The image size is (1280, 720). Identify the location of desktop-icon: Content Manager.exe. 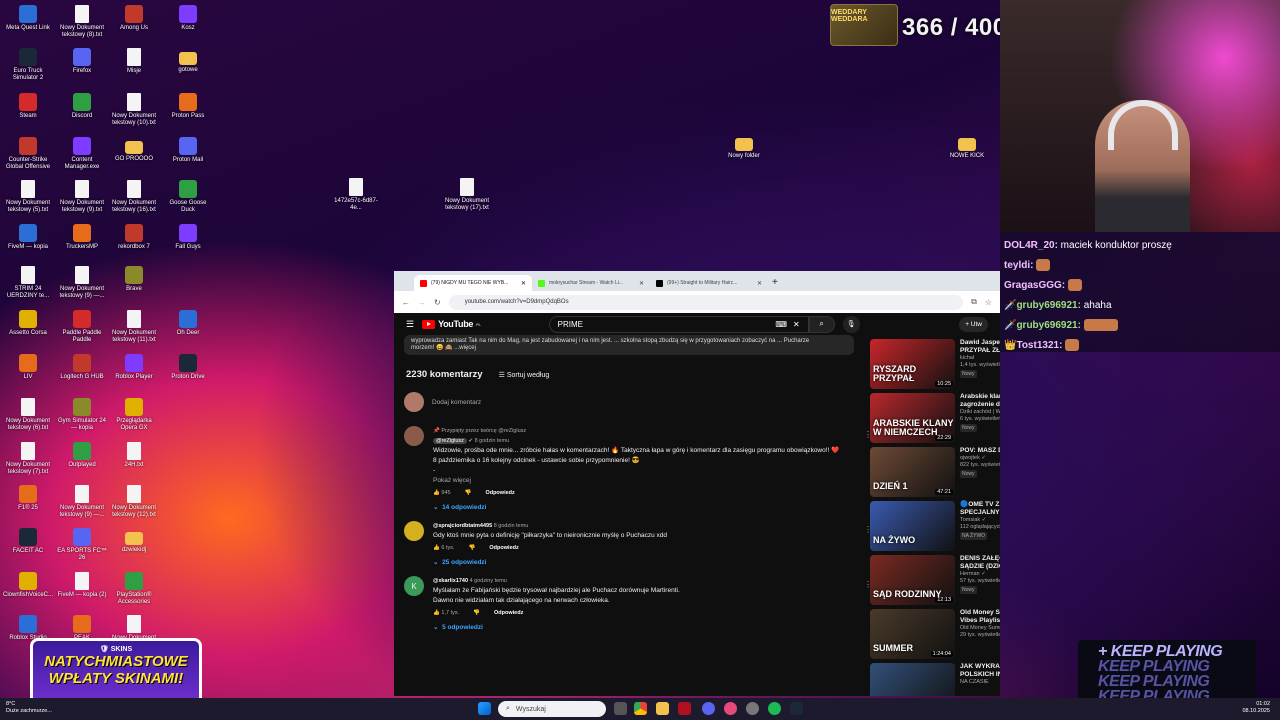
(82, 154).